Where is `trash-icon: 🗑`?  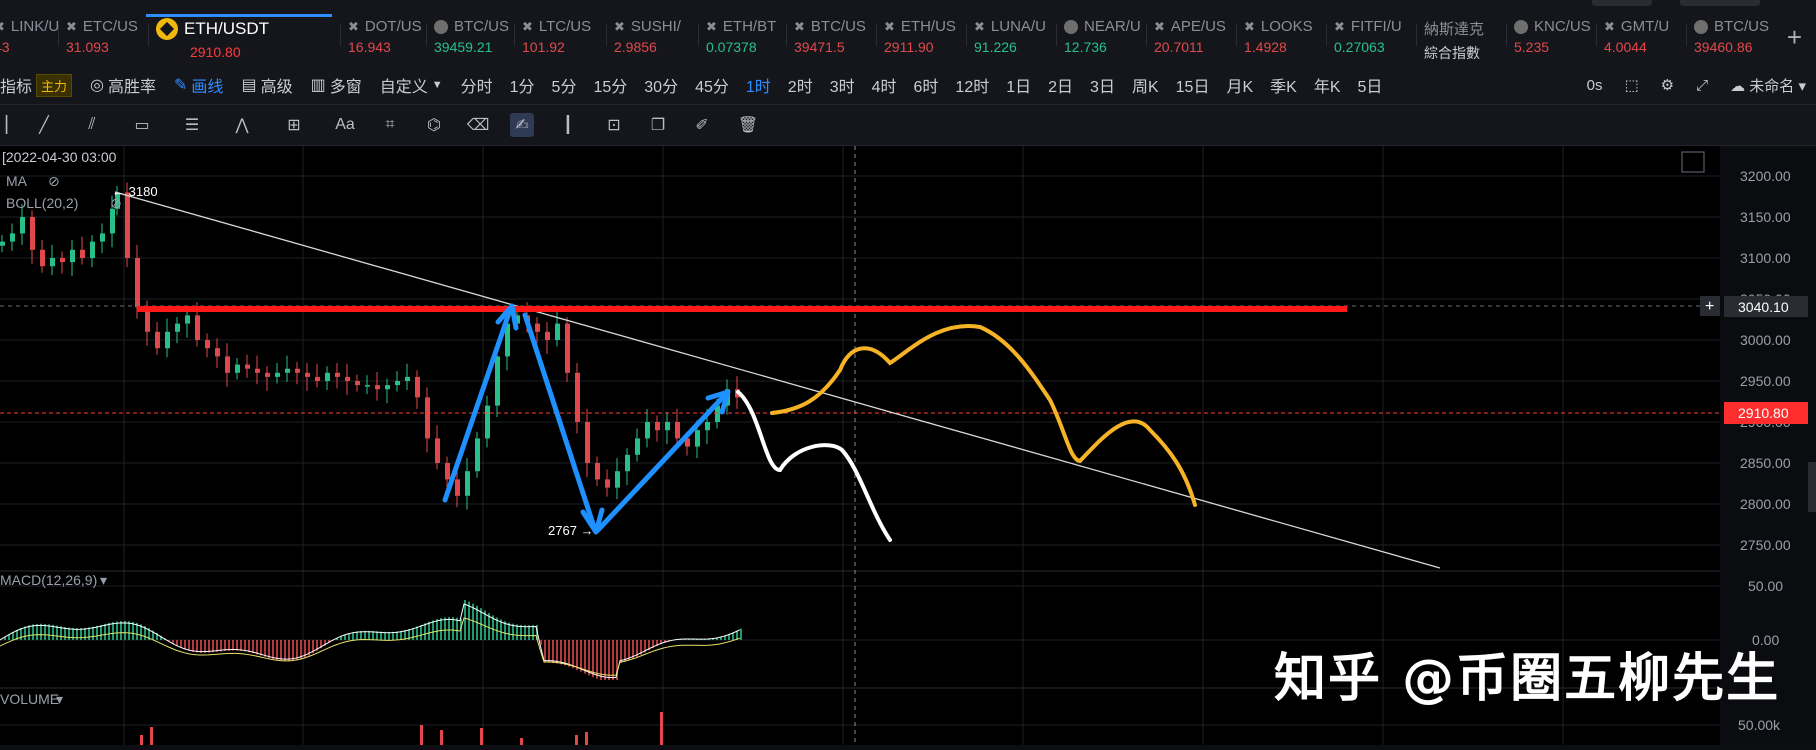
trash-icon: 🗑 is located at coordinates (748, 125).